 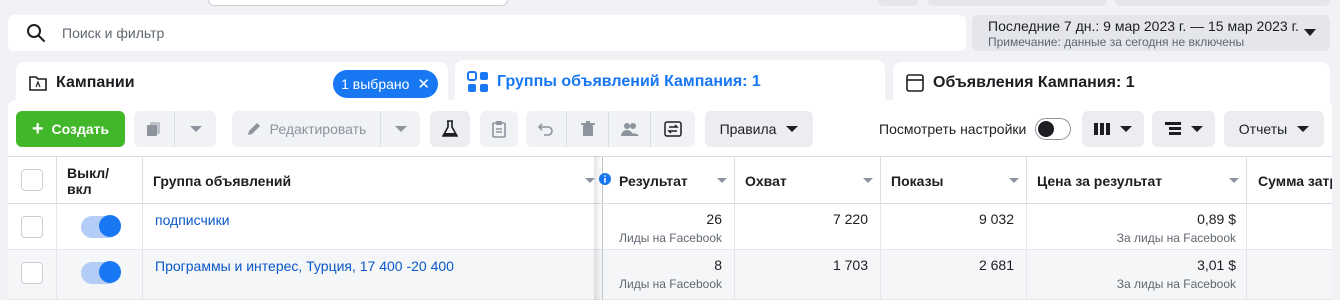 I want to click on export-button, so click(x=673, y=129).